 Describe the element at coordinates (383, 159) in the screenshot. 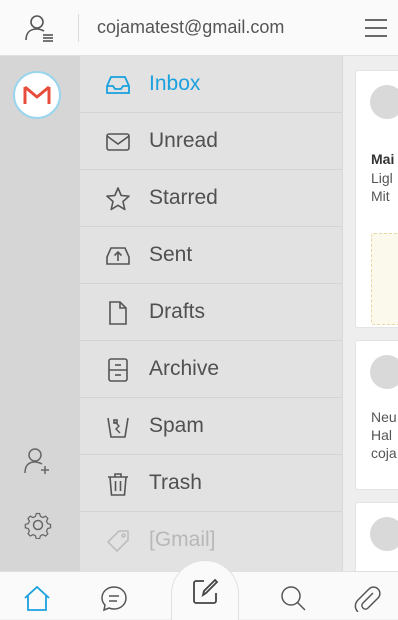

I see `message-sender: Mai` at that location.